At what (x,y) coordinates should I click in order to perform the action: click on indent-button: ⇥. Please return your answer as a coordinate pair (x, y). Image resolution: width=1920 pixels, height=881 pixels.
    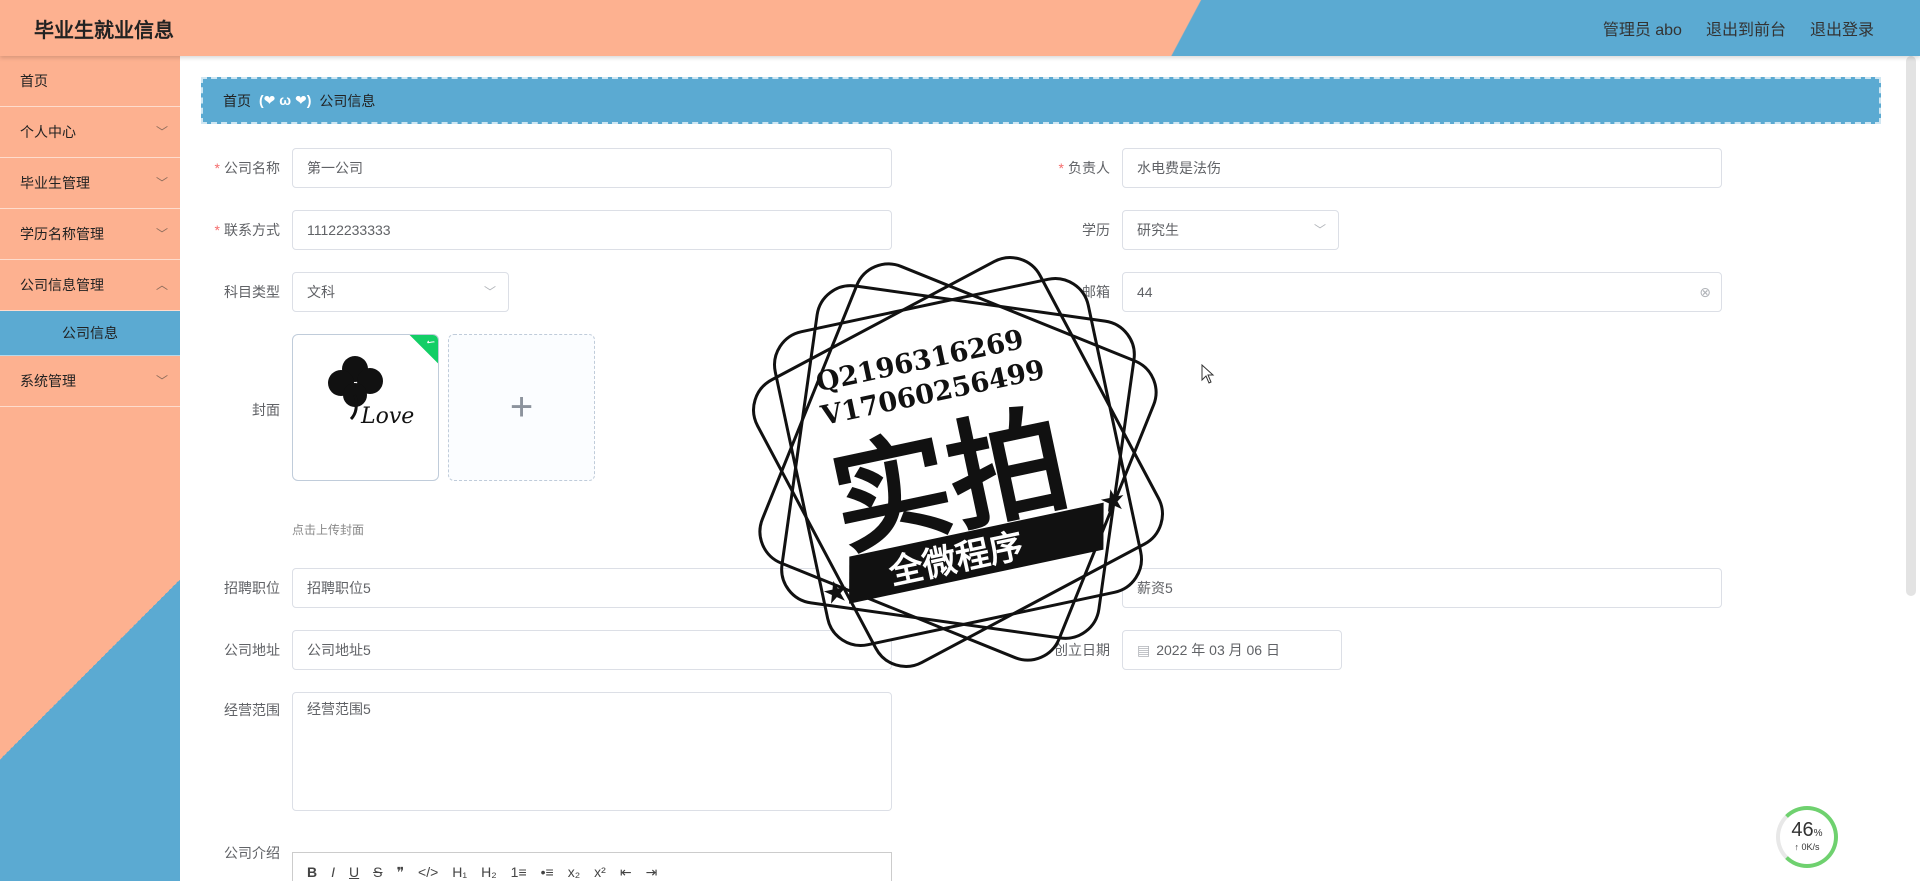
    Looking at the image, I should click on (652, 872).